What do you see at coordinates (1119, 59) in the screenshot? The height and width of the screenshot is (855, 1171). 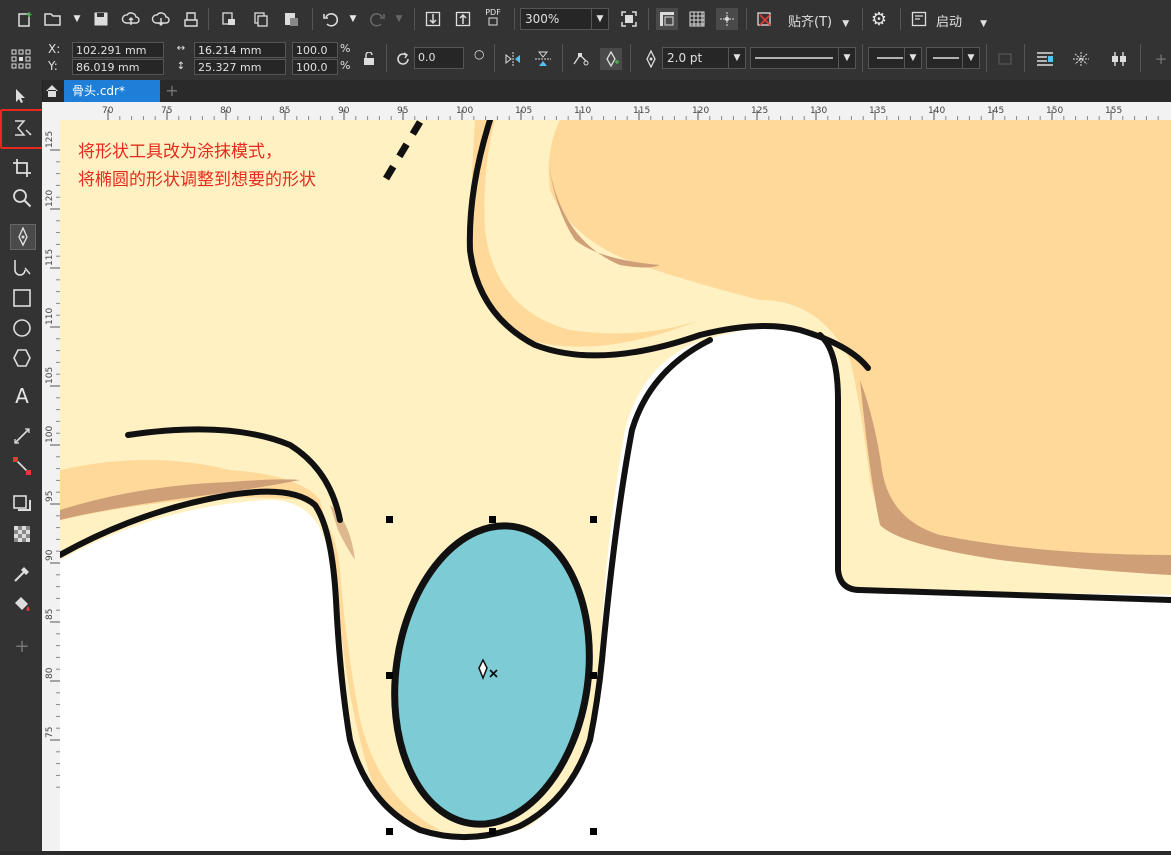 I see `align-distribute-icon` at bounding box center [1119, 59].